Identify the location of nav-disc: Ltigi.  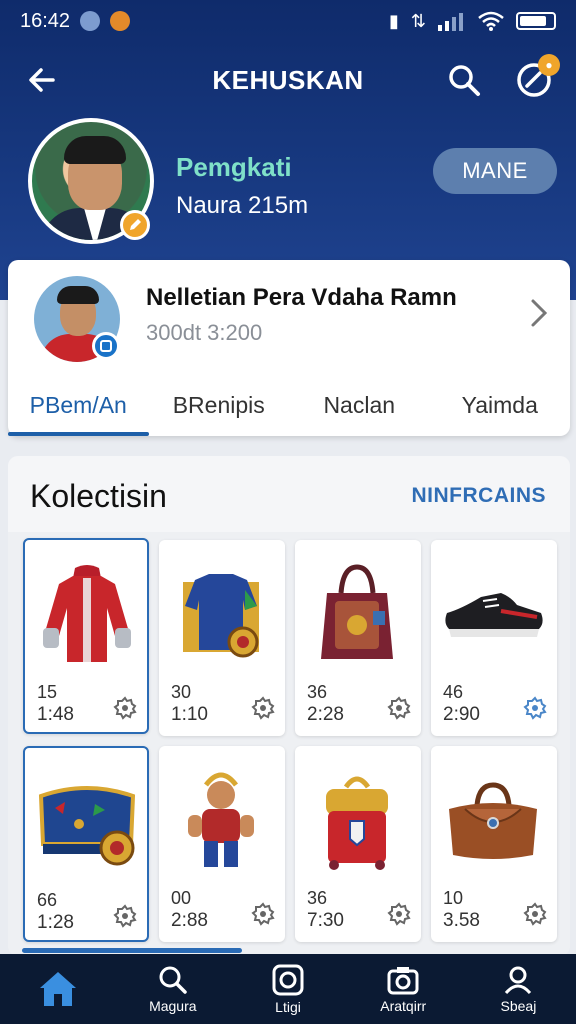
(287, 989).